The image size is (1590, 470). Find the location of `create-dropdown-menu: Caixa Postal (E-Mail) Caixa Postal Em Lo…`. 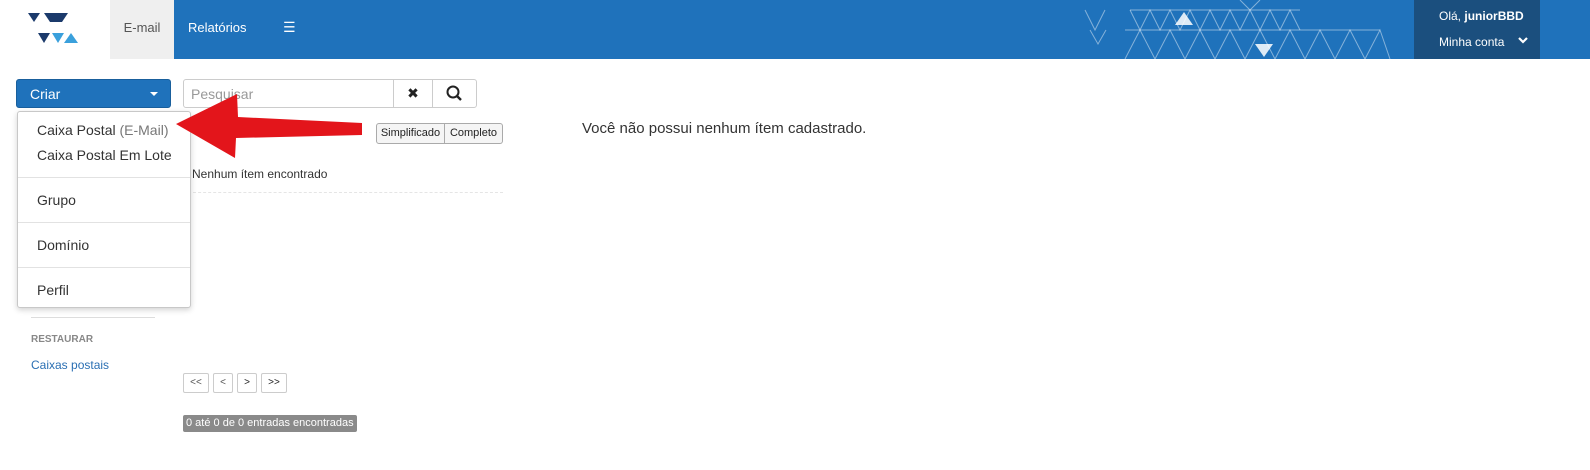

create-dropdown-menu: Caixa Postal (E-Mail) Caixa Postal Em Lo… is located at coordinates (104, 209).